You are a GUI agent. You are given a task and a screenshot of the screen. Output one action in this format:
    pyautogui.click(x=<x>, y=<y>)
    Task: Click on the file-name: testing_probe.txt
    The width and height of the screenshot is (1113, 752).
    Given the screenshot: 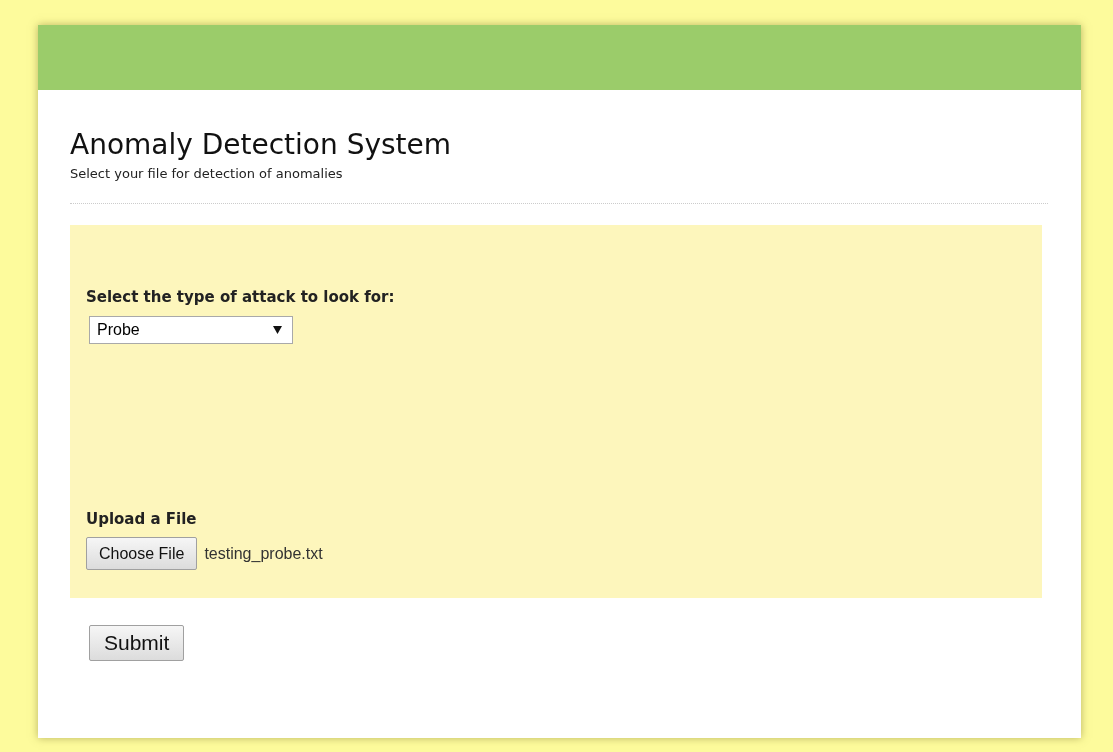 What is the action you would take?
    pyautogui.click(x=263, y=553)
    